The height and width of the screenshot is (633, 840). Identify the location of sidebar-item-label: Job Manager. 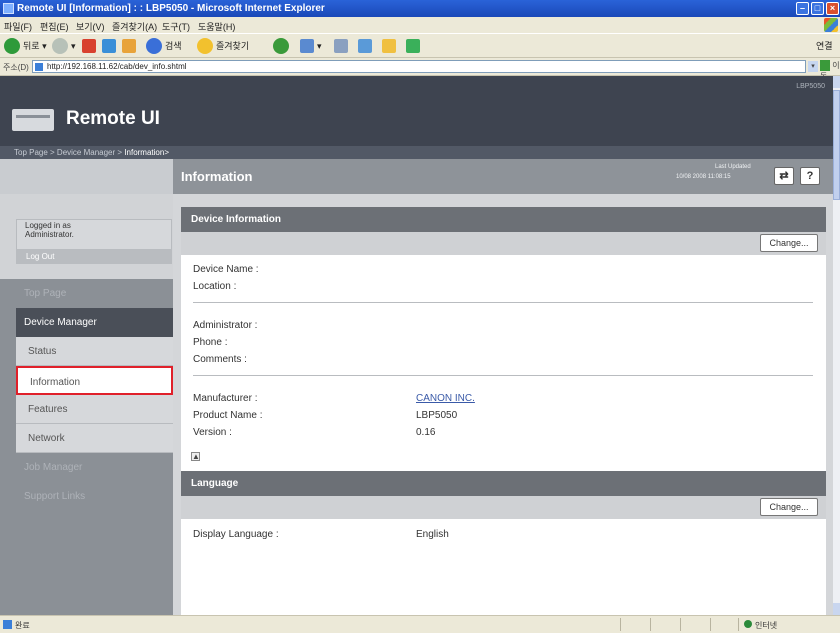
(53, 467).